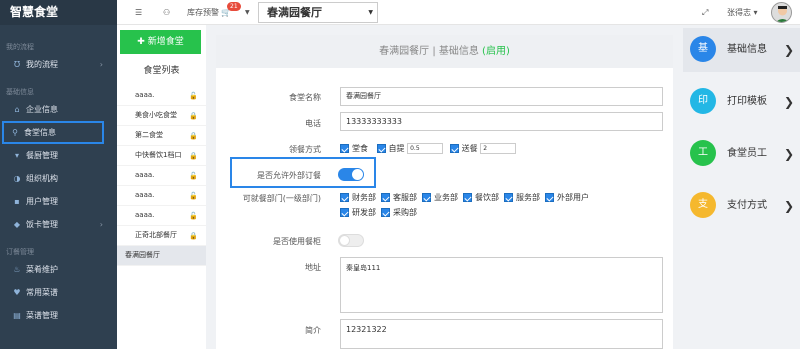 The height and width of the screenshot is (349, 800). Describe the element at coordinates (351, 174) in the screenshot. I see `allow-external-toggle` at that location.